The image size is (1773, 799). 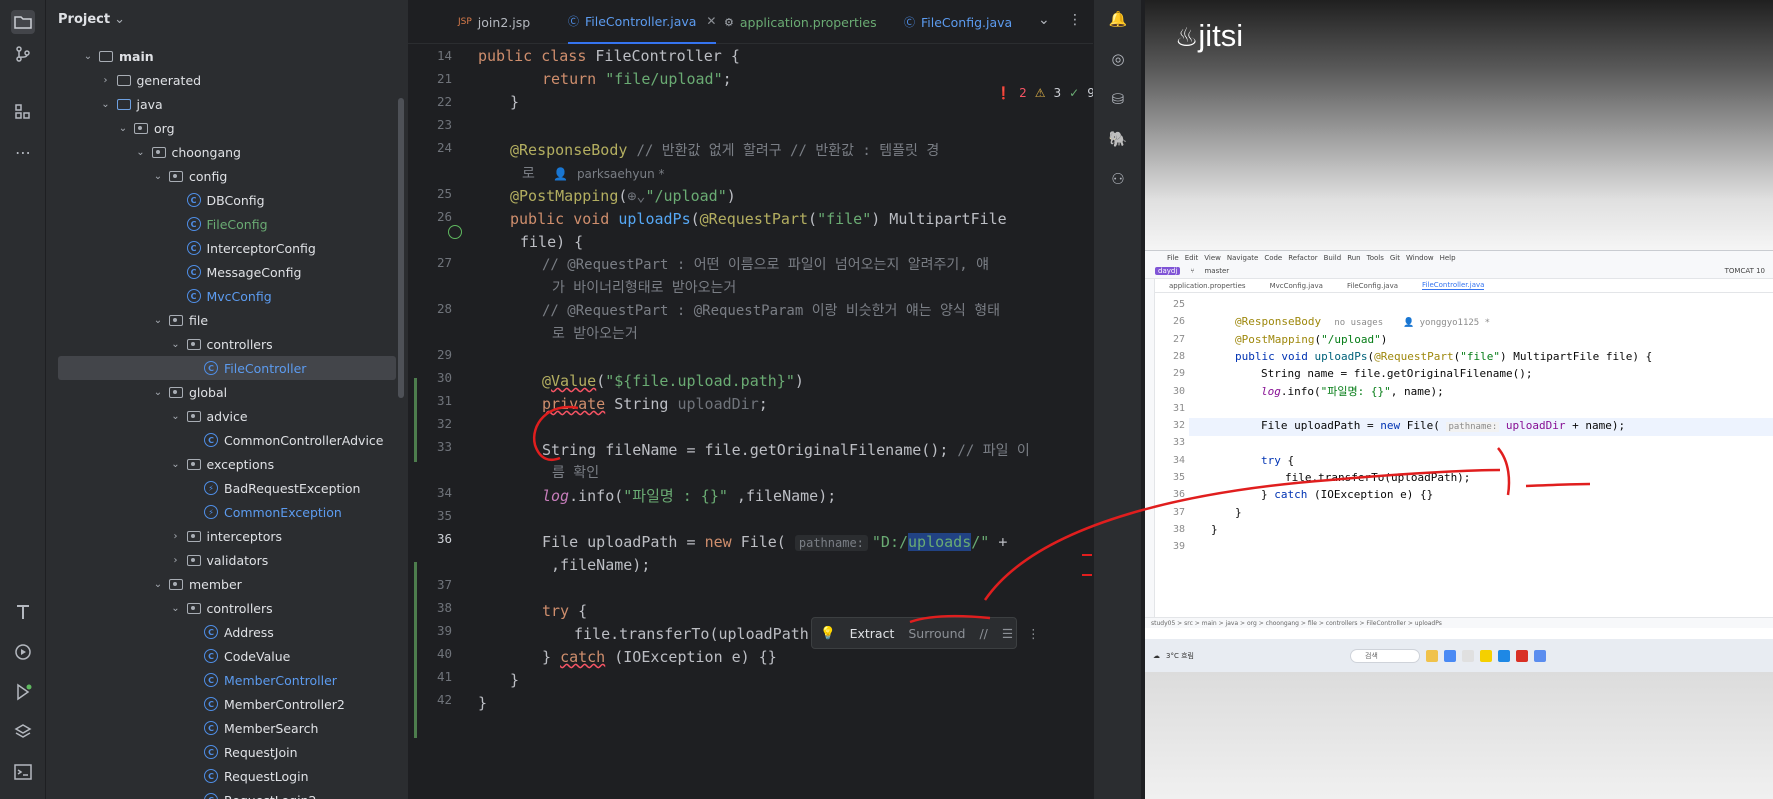 What do you see at coordinates (711, 21) in the screenshot?
I see `close-icon: ✕` at bounding box center [711, 21].